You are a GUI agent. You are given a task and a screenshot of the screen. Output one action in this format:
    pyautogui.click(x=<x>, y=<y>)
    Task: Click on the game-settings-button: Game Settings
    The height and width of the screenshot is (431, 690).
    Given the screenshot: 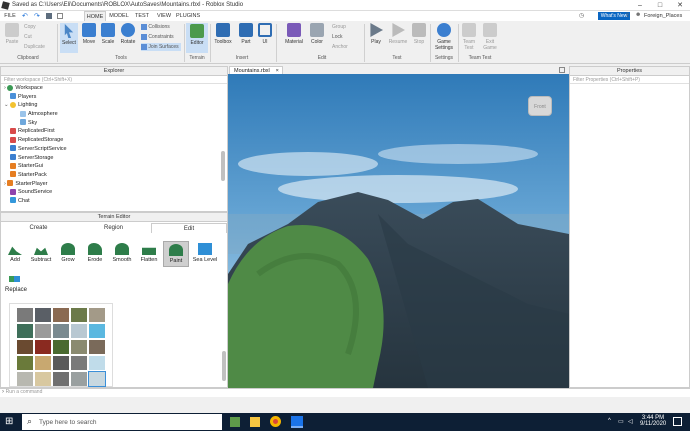 What is the action you would take?
    pyautogui.click(x=444, y=37)
    